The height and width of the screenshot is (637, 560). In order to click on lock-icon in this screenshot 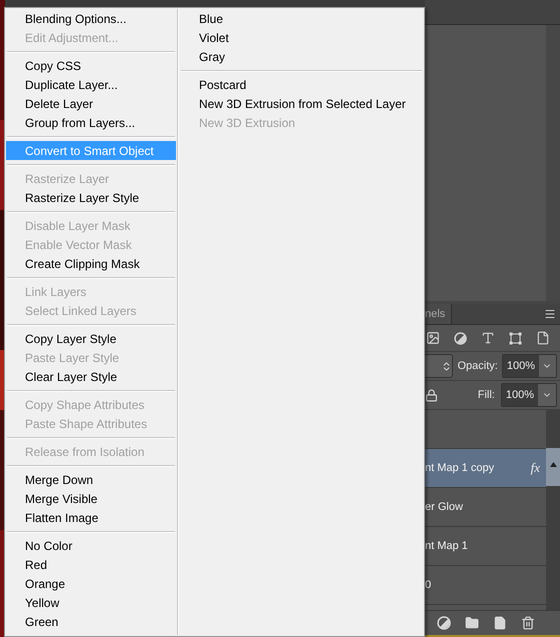, I will do `click(431, 395)`.